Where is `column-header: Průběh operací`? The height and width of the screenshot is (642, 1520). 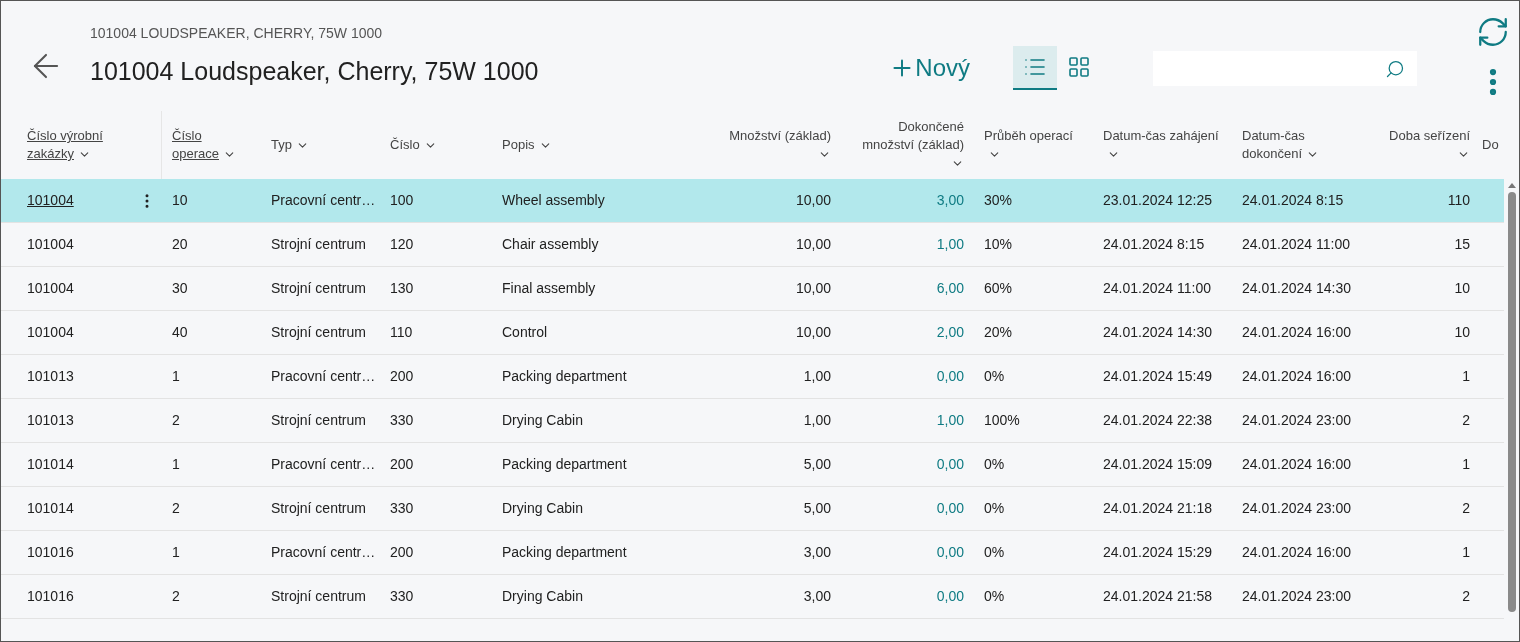
column-header: Průběh operací is located at coordinates (1033, 145).